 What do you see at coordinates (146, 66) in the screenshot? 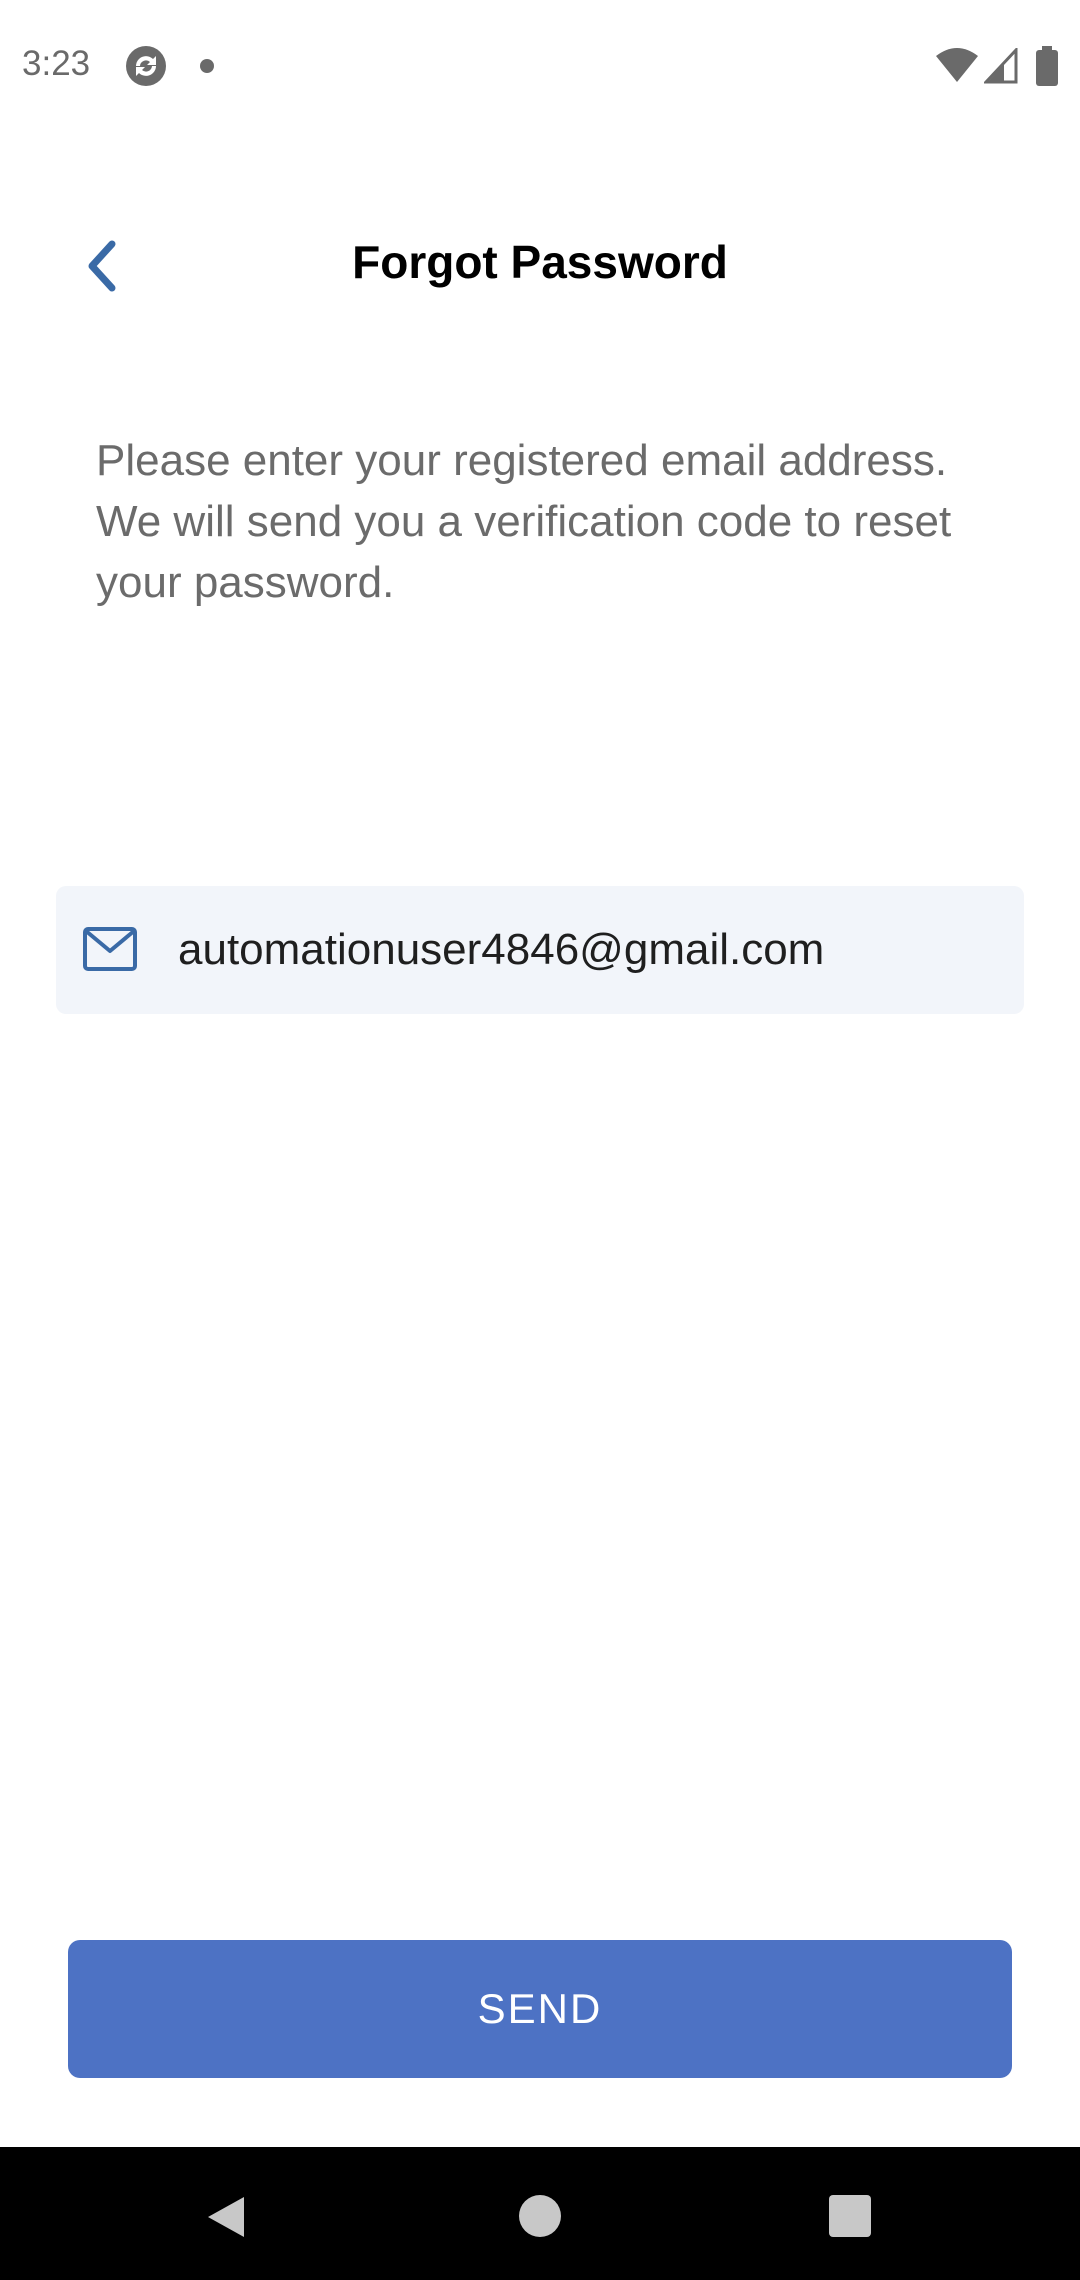
I see `app-sync-icon` at bounding box center [146, 66].